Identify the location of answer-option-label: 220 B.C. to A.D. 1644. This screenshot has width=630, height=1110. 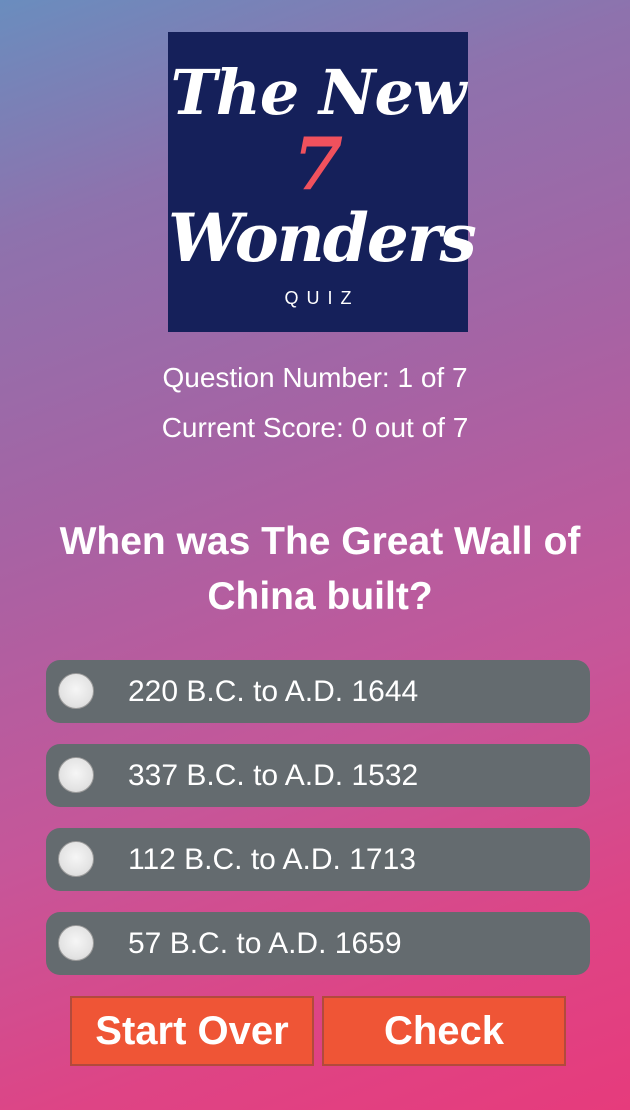
(273, 691).